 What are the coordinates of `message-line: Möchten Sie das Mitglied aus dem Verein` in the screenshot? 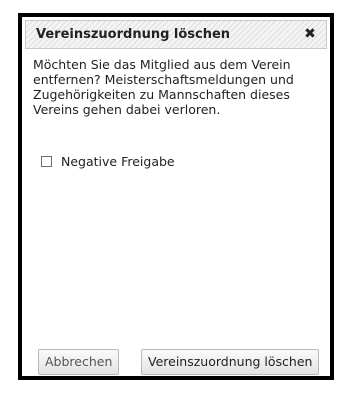 It's located at (162, 64).